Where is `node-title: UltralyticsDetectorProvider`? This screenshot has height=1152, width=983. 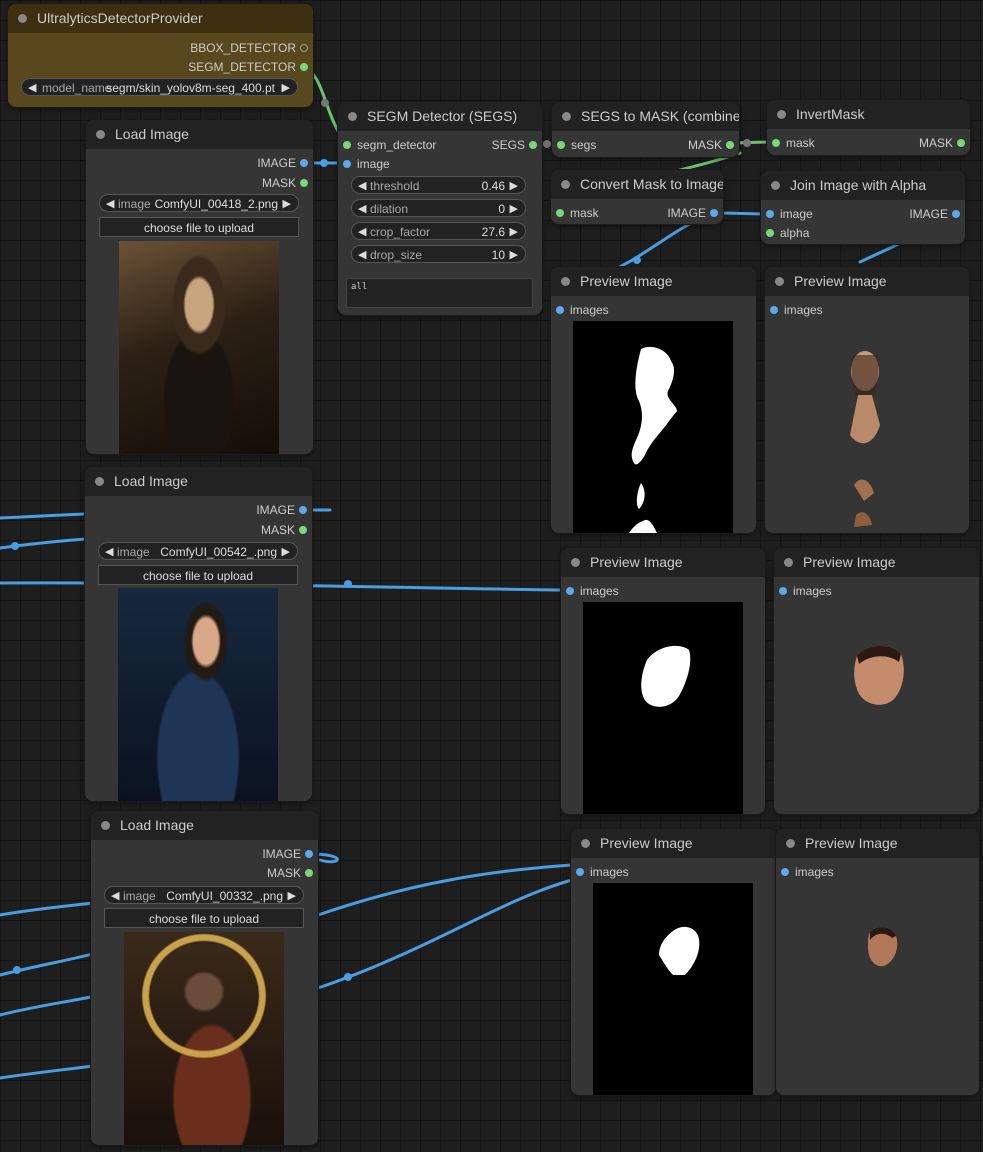 node-title: UltralyticsDetectorProvider is located at coordinates (160, 18).